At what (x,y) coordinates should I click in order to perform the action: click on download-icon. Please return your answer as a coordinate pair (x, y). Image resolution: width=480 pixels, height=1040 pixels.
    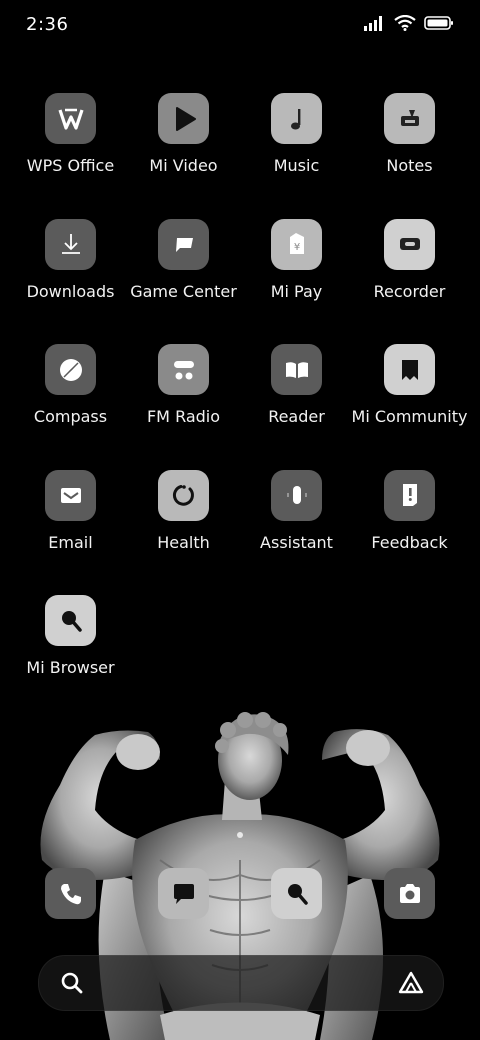
    Looking at the image, I should click on (70, 244).